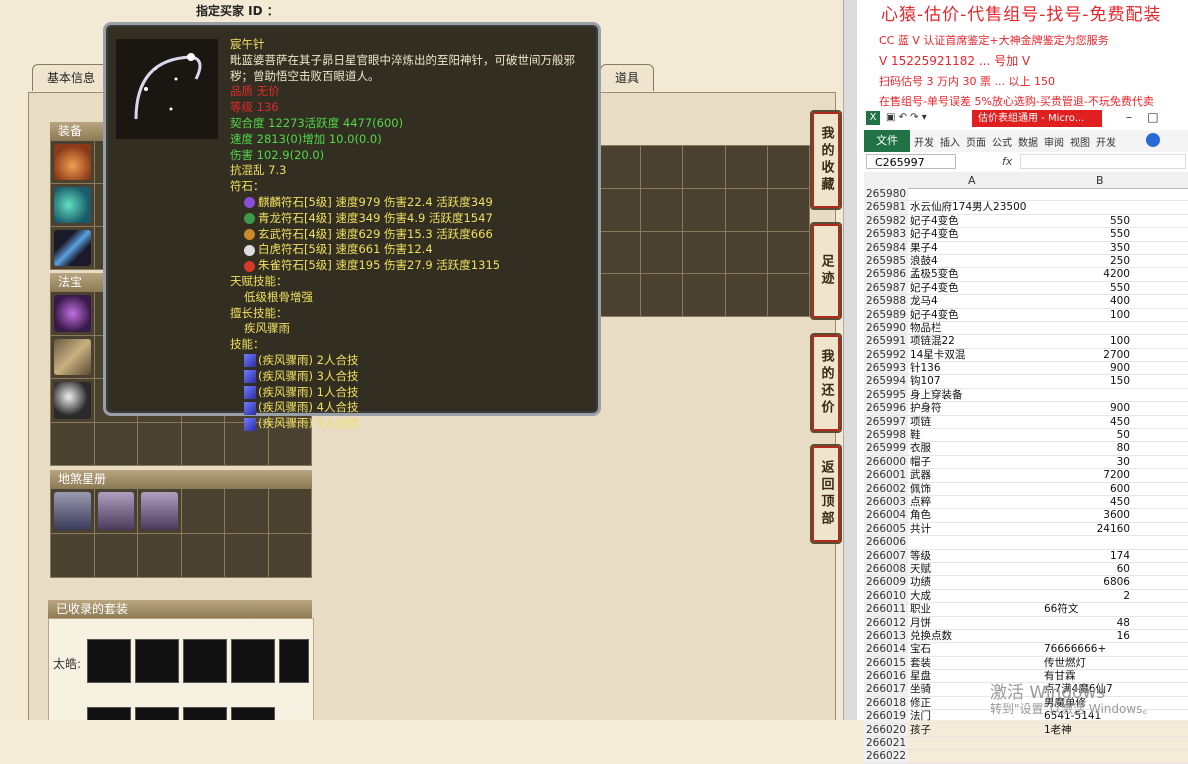  I want to click on cell-a: 钩107, so click(977, 381).